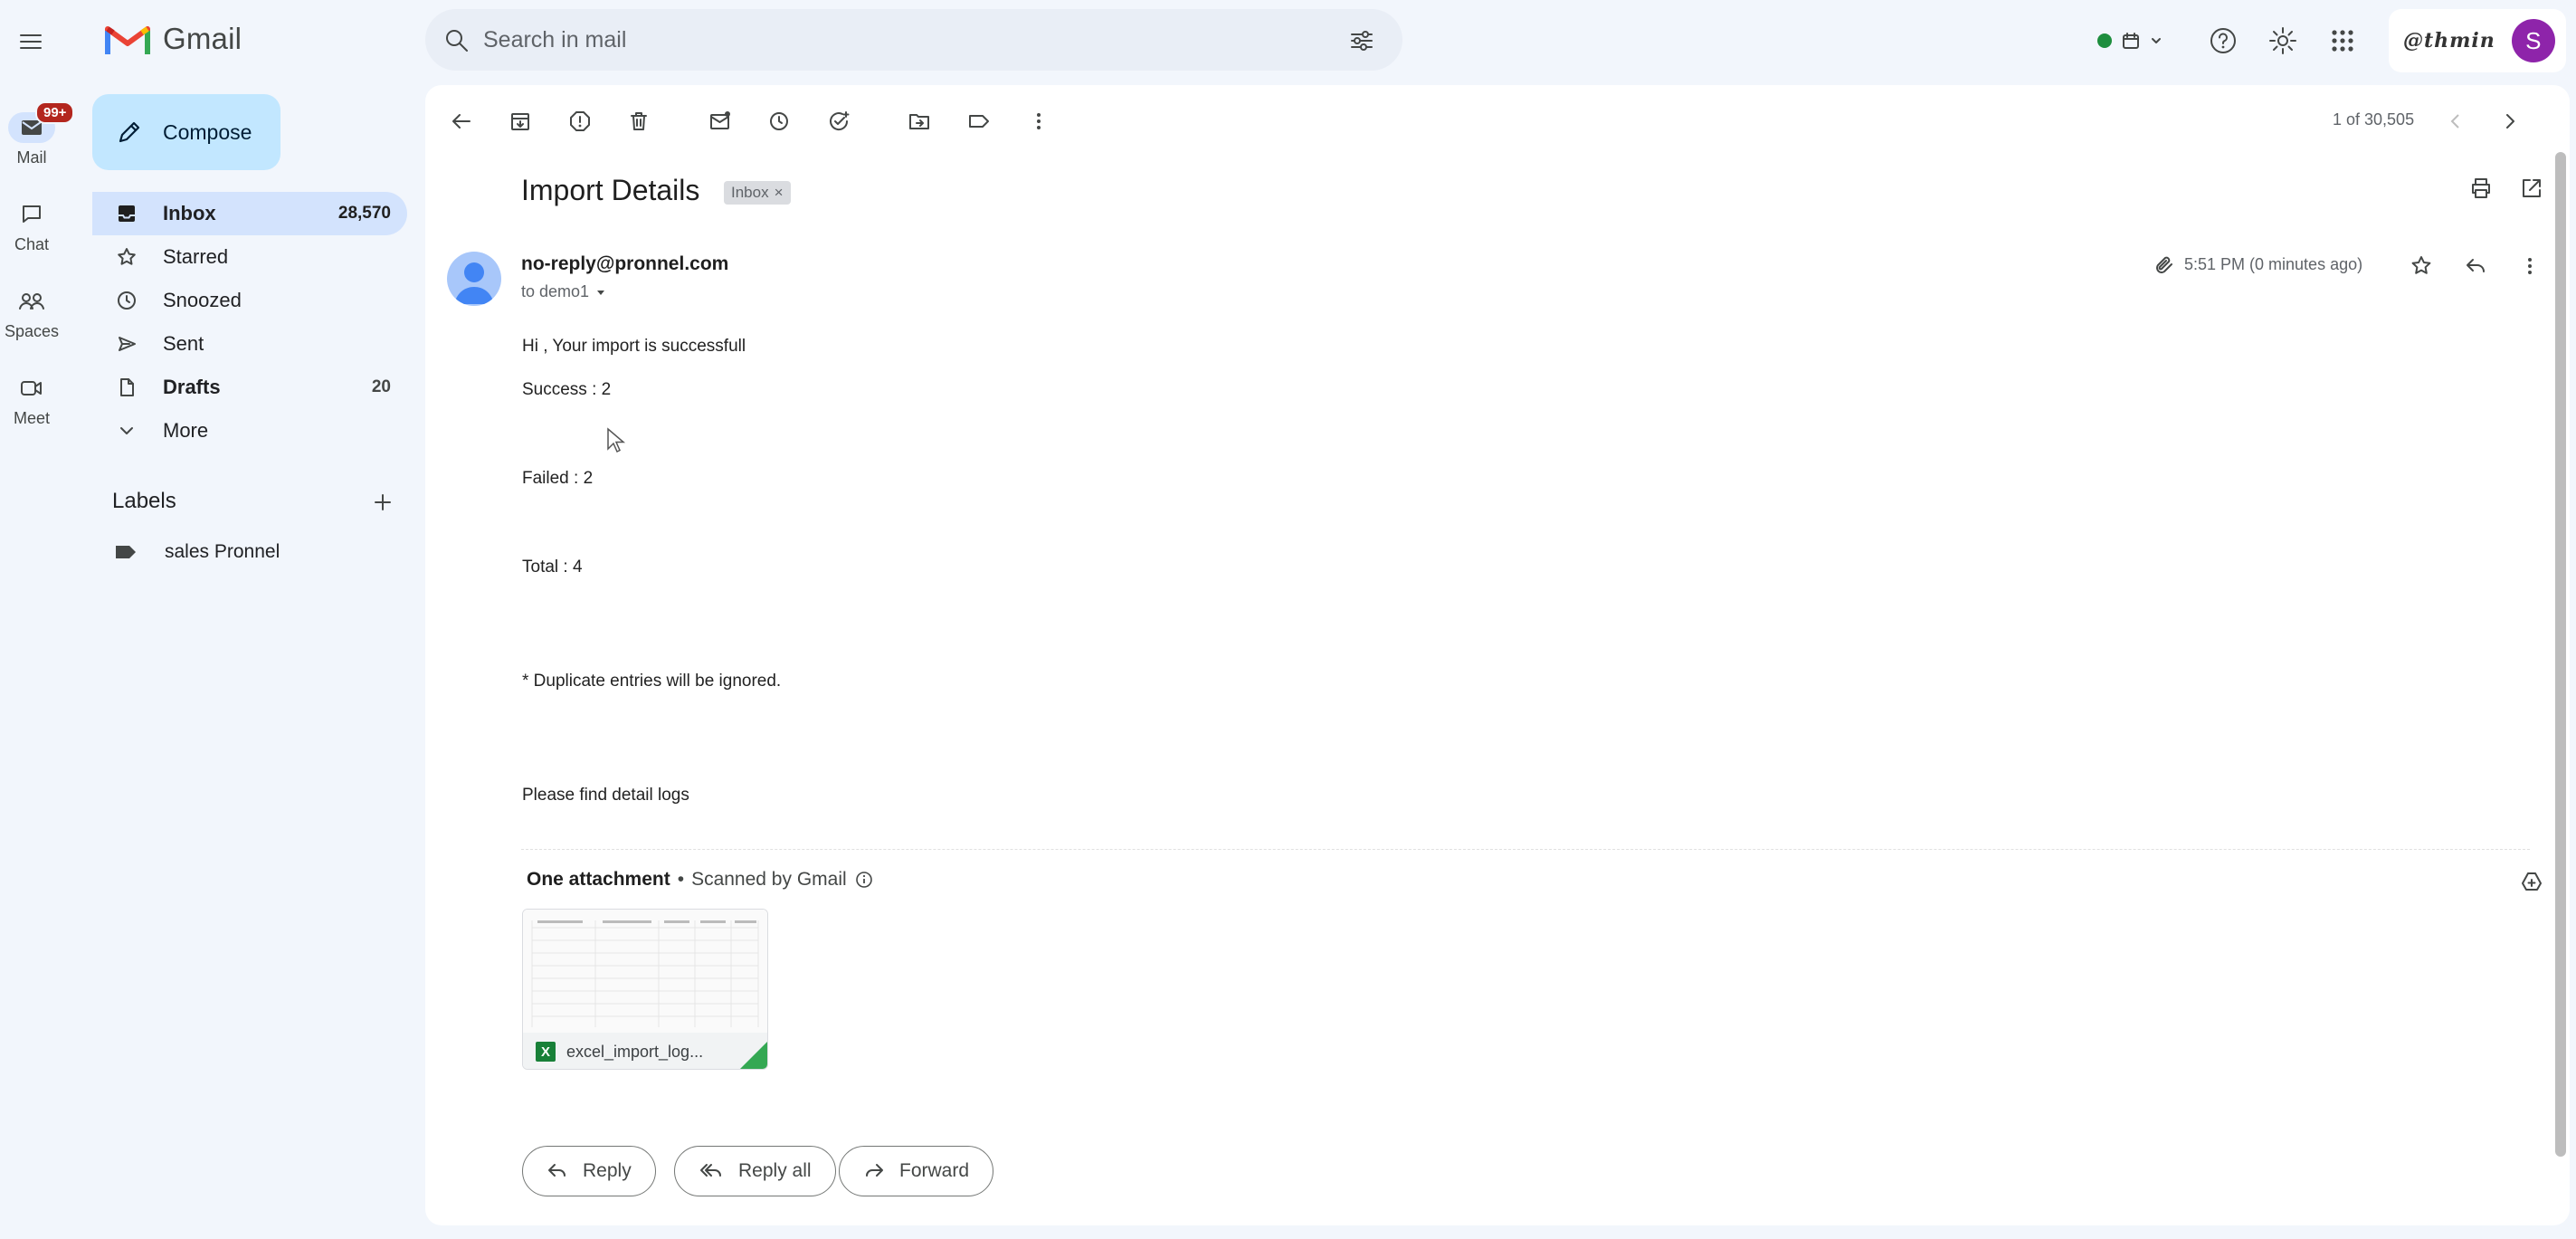 This screenshot has height=1239, width=2576. What do you see at coordinates (127, 256) in the screenshot?
I see `star-icon` at bounding box center [127, 256].